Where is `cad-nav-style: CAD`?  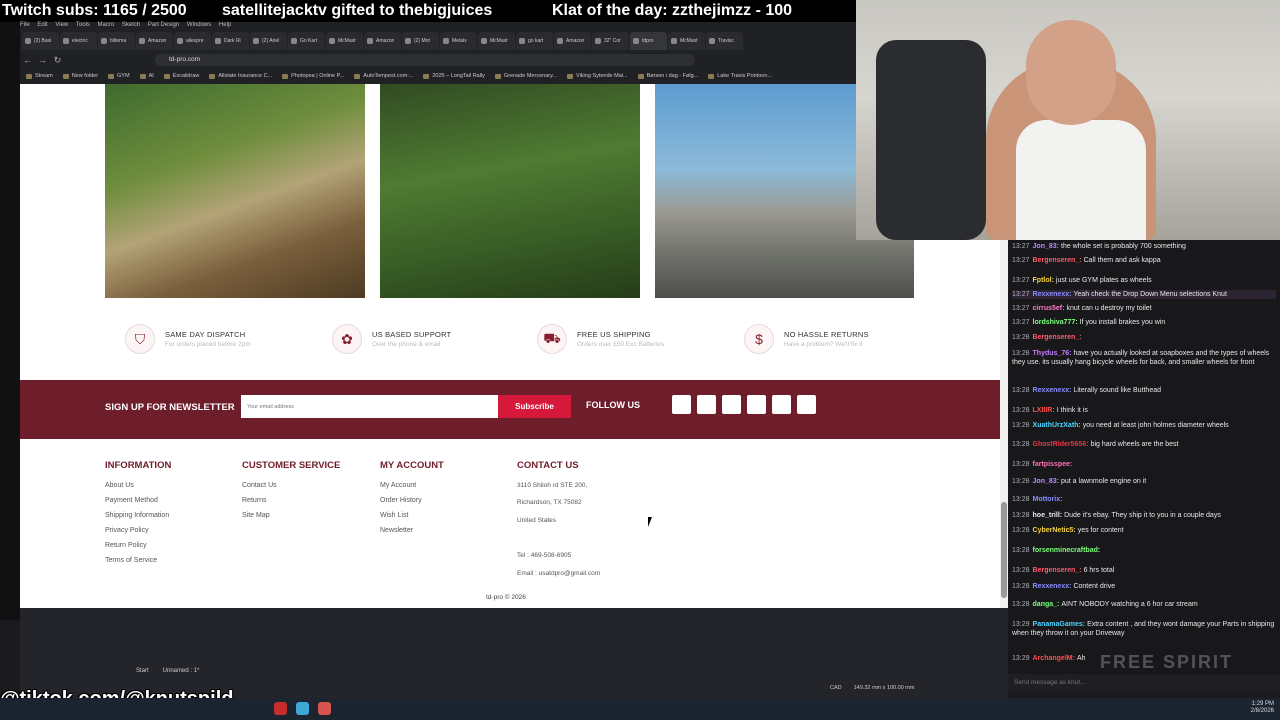 cad-nav-style: CAD is located at coordinates (836, 688).